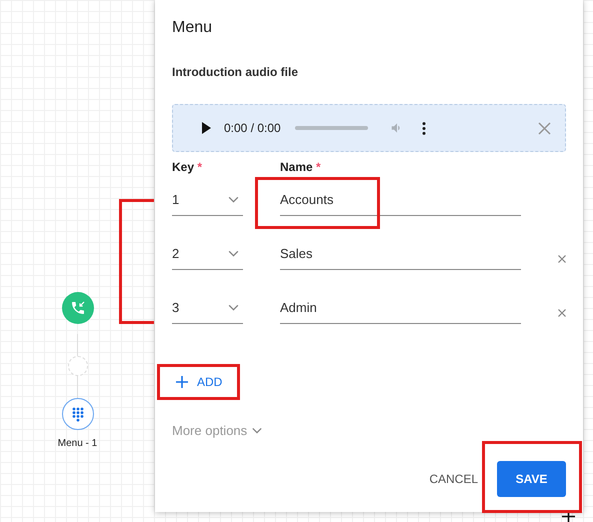 This screenshot has width=593, height=522. Describe the element at coordinates (544, 128) in the screenshot. I see `close-icon` at that location.